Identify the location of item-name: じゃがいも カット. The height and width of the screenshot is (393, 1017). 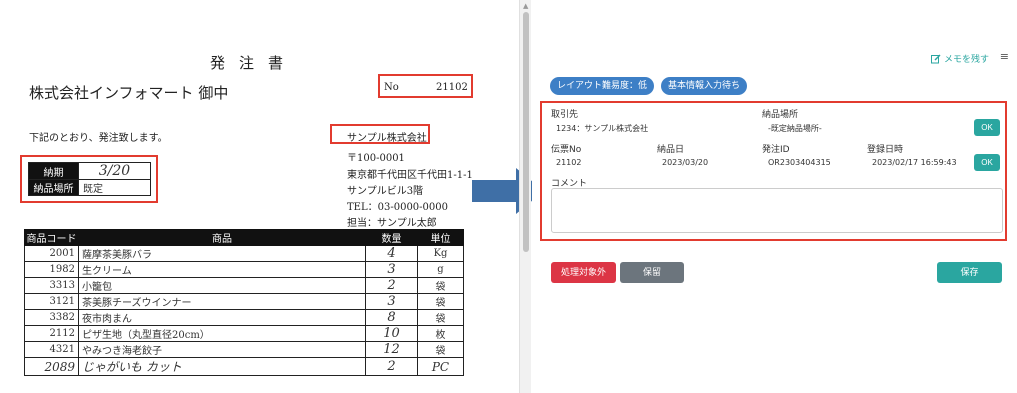
(222, 366).